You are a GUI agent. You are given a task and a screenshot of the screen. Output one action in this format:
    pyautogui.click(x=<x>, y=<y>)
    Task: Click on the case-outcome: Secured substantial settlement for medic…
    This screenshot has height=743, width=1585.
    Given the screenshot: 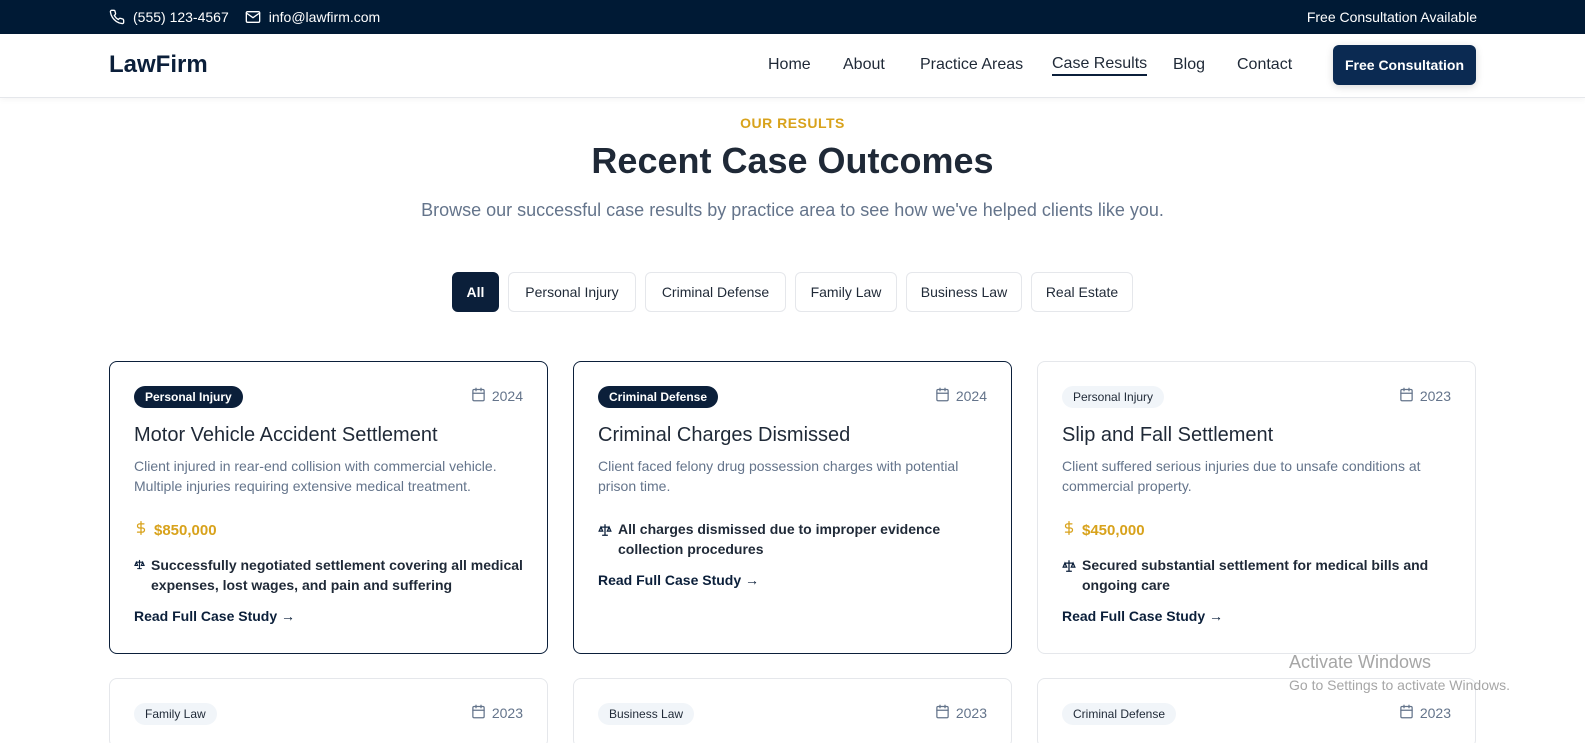 What is the action you would take?
    pyautogui.click(x=1257, y=575)
    